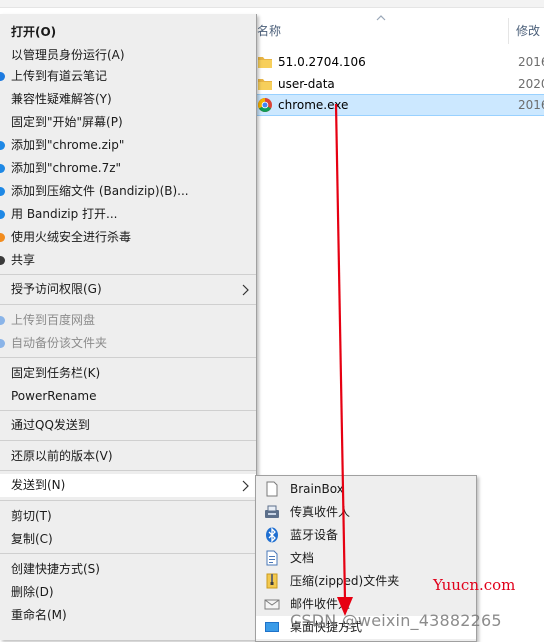 Image resolution: width=544 pixels, height=642 pixels. I want to click on send-to-documents: 文档, so click(366, 558).